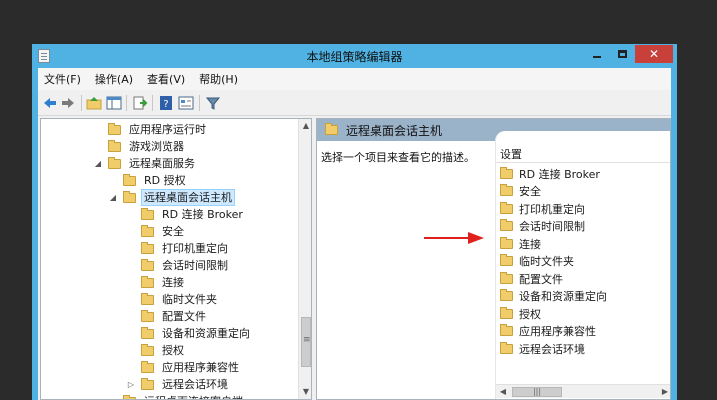 The height and width of the screenshot is (400, 717). I want to click on tree-item: 应用程序兼容性, so click(191, 367).